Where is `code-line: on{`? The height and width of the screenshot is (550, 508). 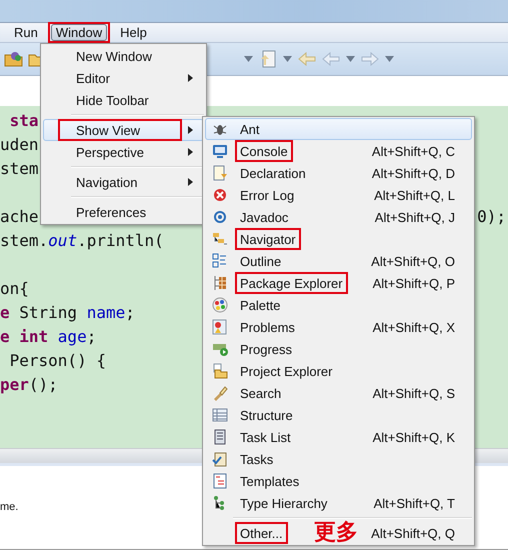
code-line: on{ is located at coordinates (14, 288).